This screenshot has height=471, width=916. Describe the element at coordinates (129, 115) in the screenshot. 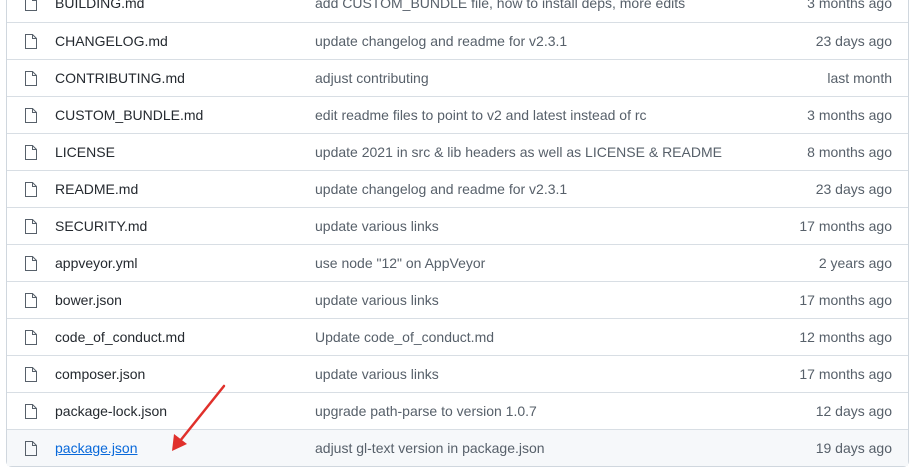

I see `file-name: CUSTOM_BUNDLE.md` at that location.